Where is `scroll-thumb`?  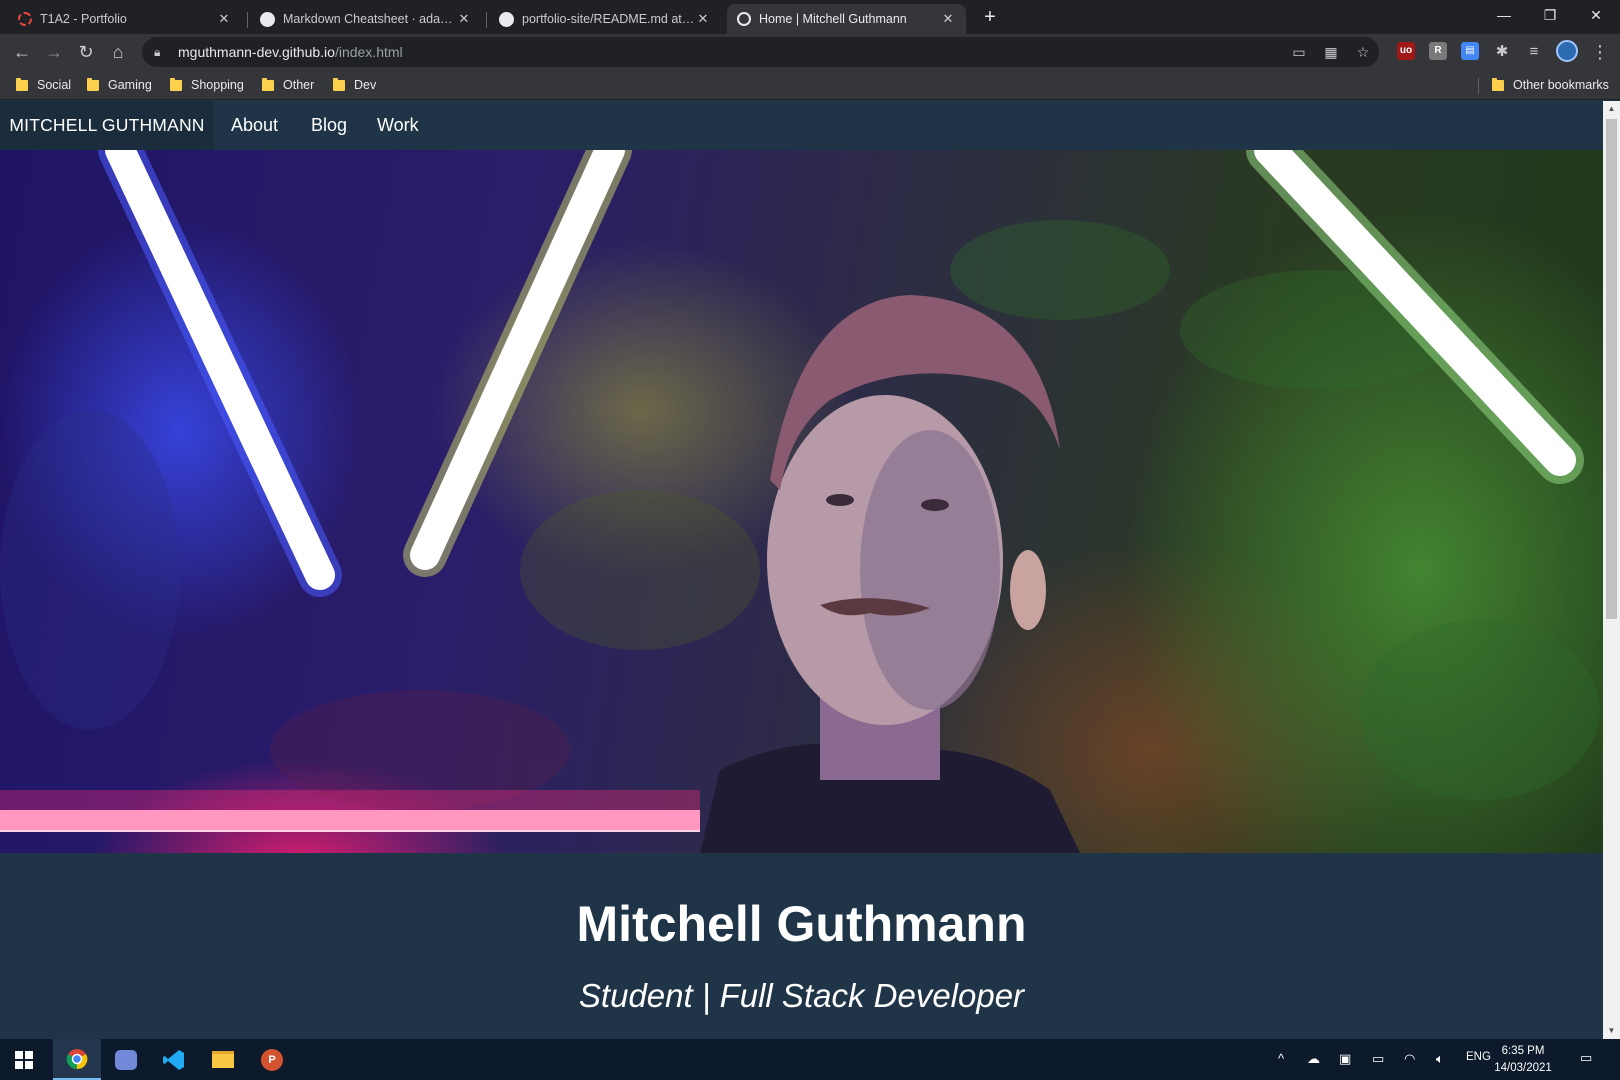
scroll-thumb is located at coordinates (1611, 369).